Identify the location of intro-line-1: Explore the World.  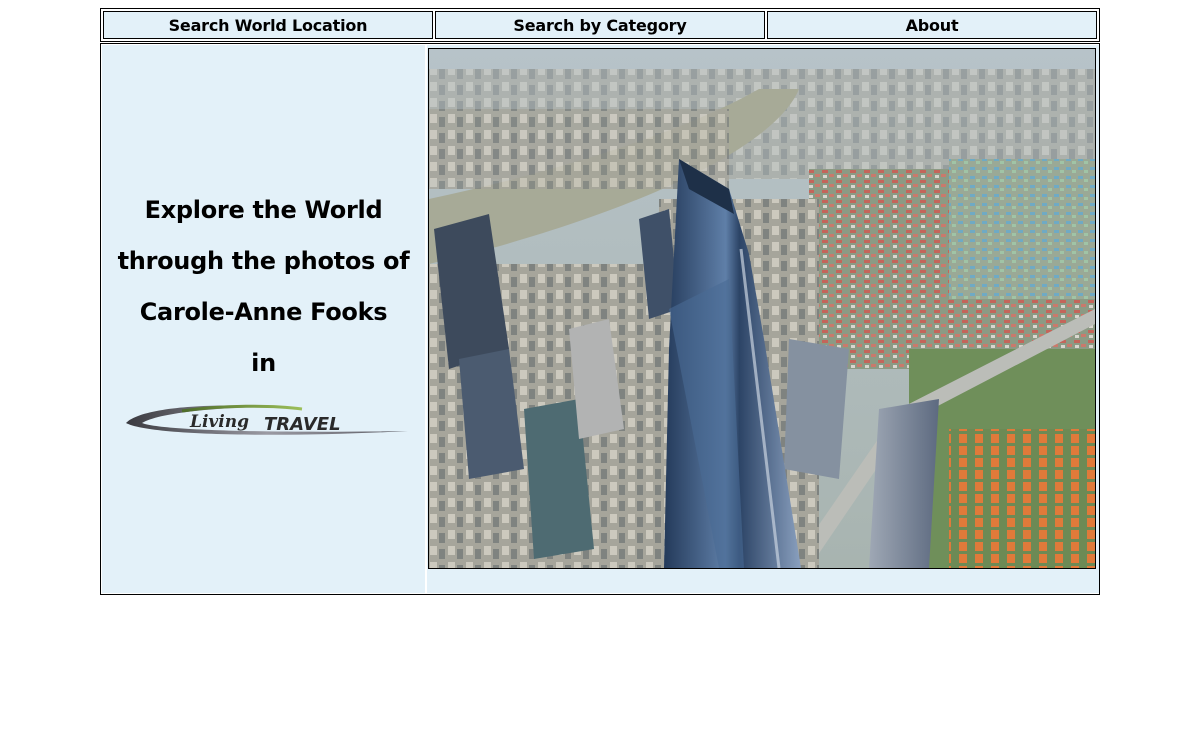
(263, 210).